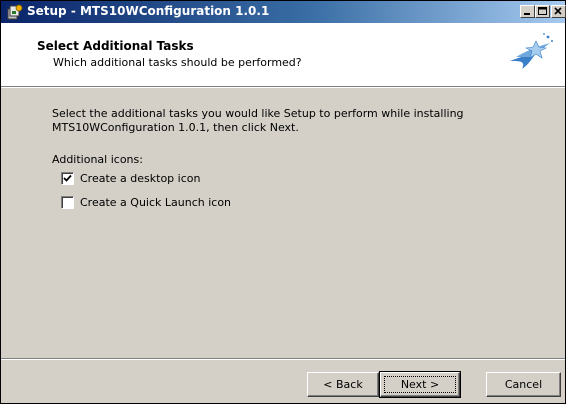  I want to click on quick-launch-checkbox, so click(67, 202).